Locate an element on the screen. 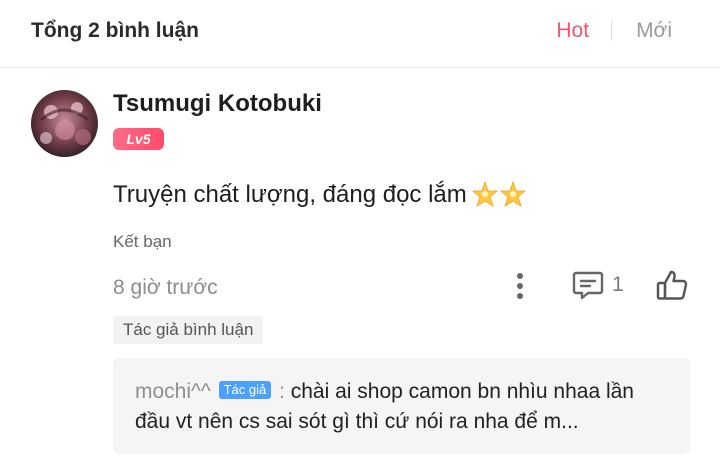 Image resolution: width=720 pixels, height=461 pixels. sort-divider is located at coordinates (612, 31).